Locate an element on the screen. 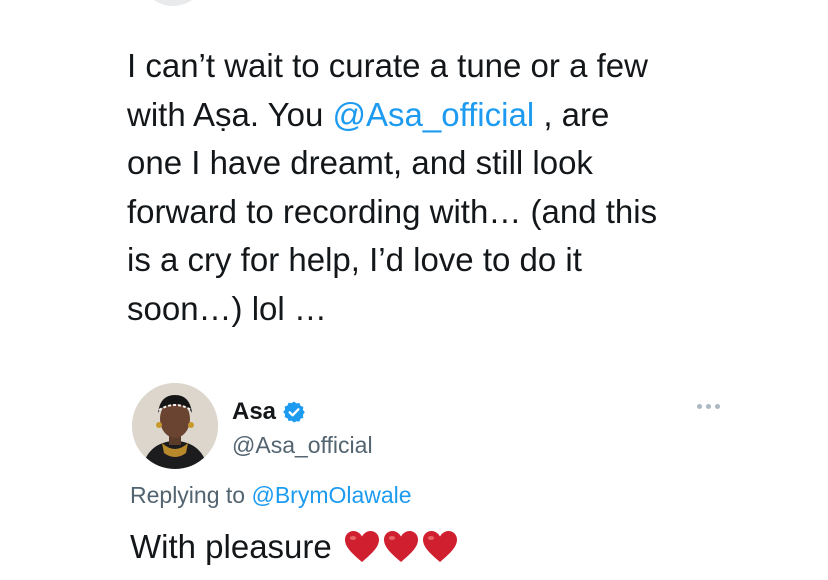 The width and height of the screenshot is (828, 580). replying-to-label: Replying to is located at coordinates (191, 495).